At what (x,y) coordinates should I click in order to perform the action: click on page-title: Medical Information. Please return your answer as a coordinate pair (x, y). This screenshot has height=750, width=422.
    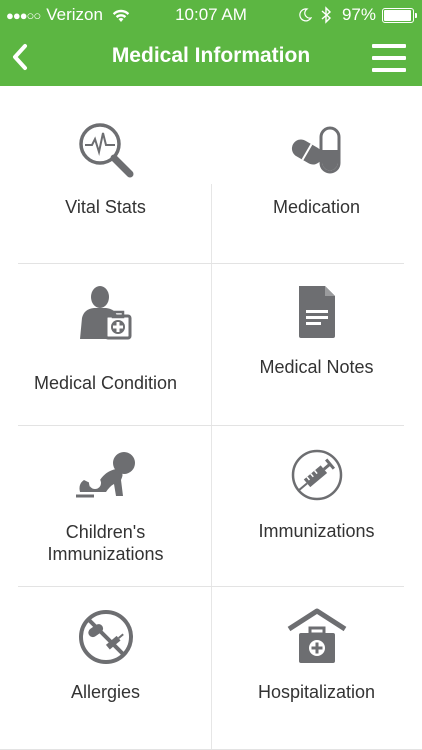
    Looking at the image, I should click on (211, 55).